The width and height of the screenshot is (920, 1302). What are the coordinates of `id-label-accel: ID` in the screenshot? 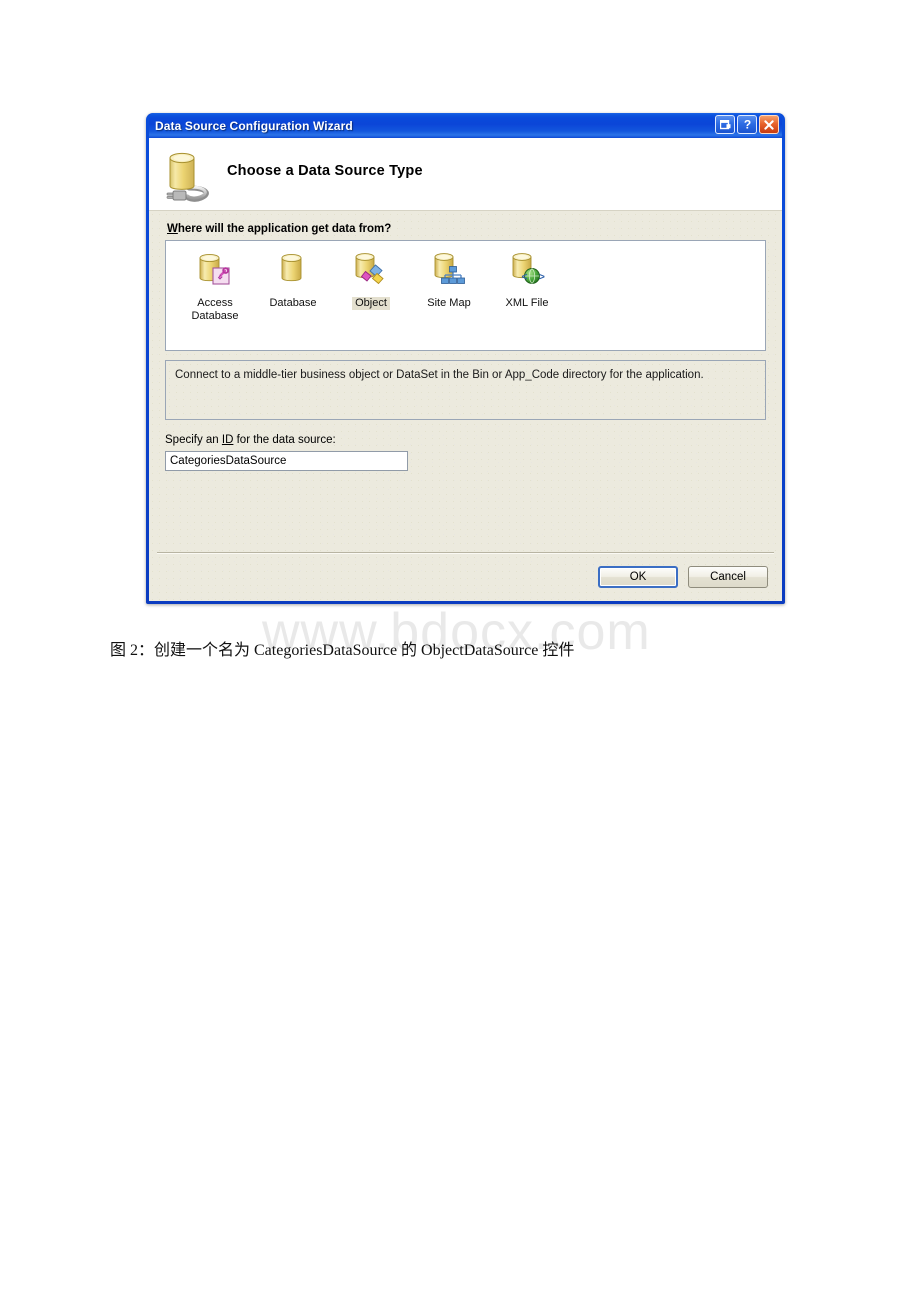 It's located at (227, 440).